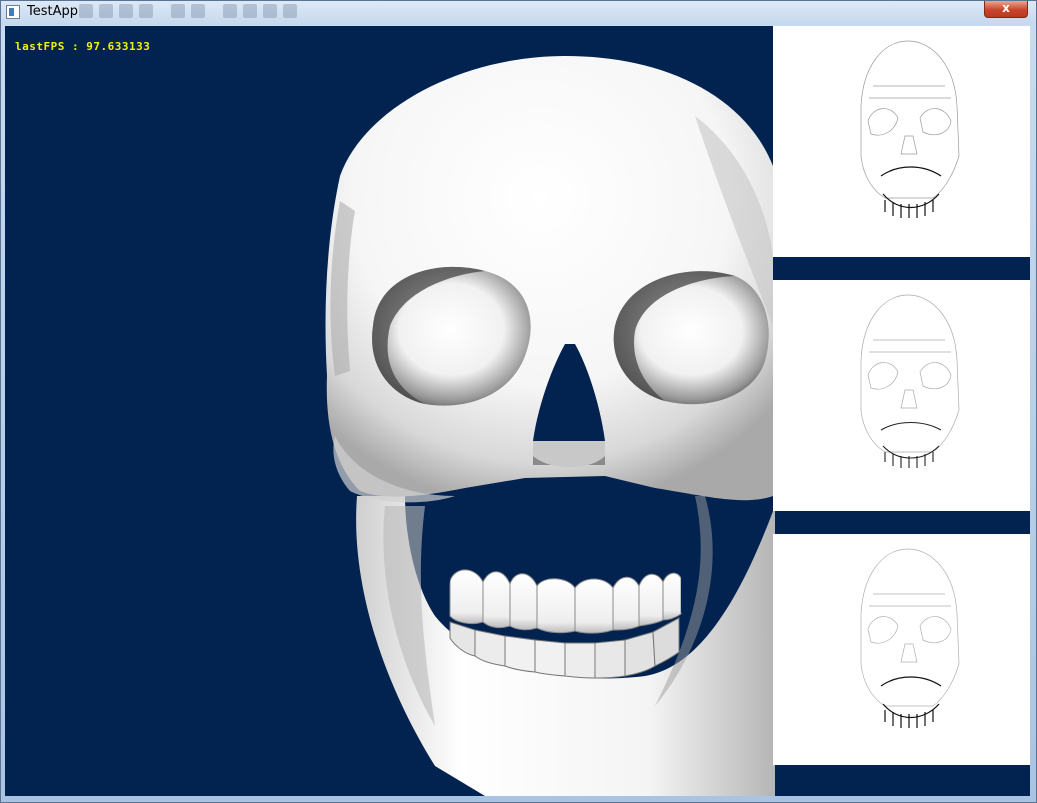 This screenshot has height=803, width=1037. I want to click on fps-counter: lastFPS : 97.633133, so click(83, 46).